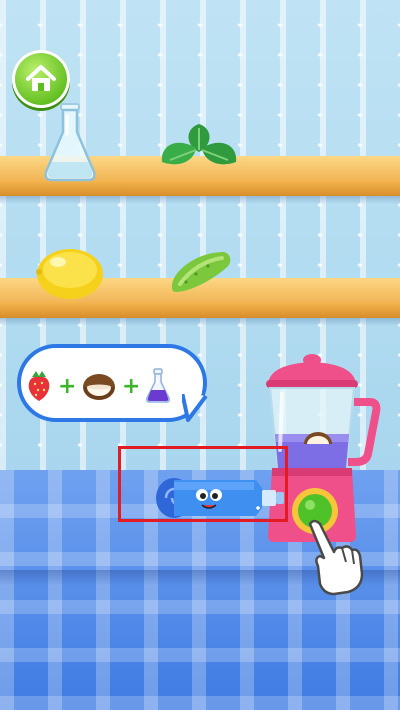 The width and height of the screenshot is (400, 710). What do you see at coordinates (99, 387) in the screenshot?
I see `coconut-icon` at bounding box center [99, 387].